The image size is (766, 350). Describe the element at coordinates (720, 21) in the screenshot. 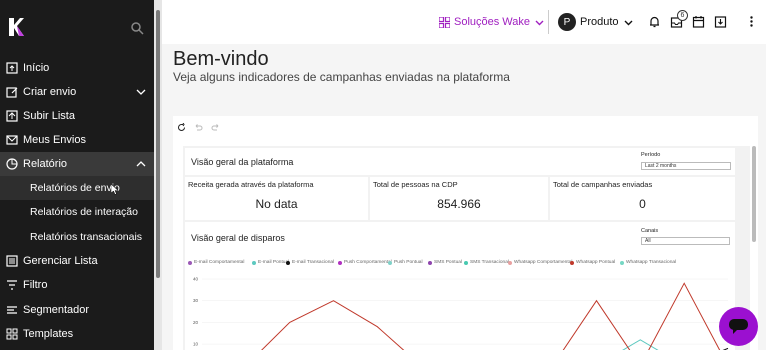

I see `download-icon` at that location.